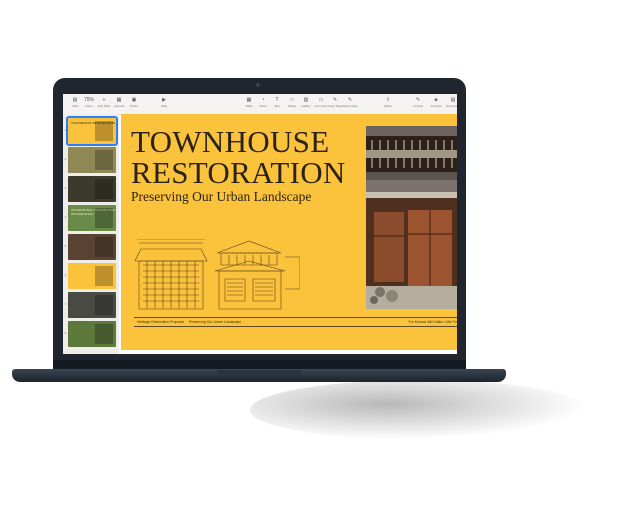 Image resolution: width=635 pixels, height=506 pixels. What do you see at coordinates (411, 217) in the screenshot?
I see `townhouse-photo` at bounding box center [411, 217].